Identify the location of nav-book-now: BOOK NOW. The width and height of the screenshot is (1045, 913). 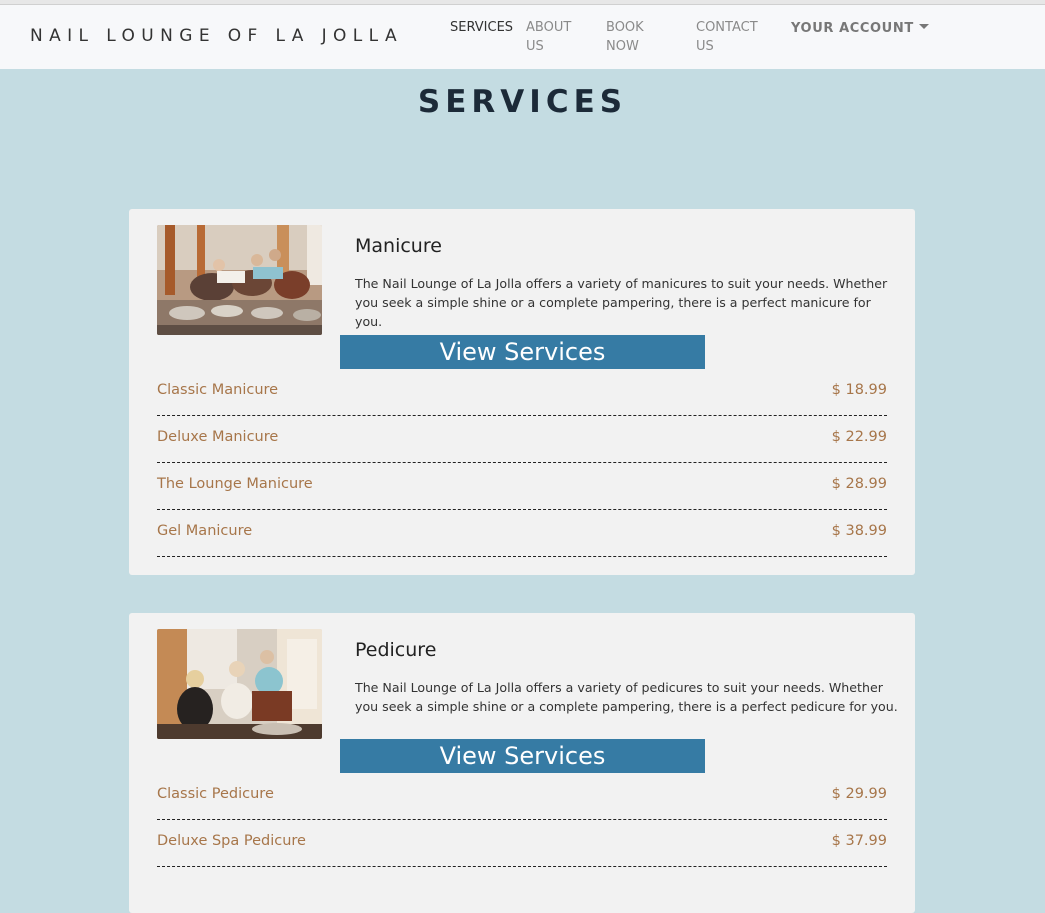
(636, 37).